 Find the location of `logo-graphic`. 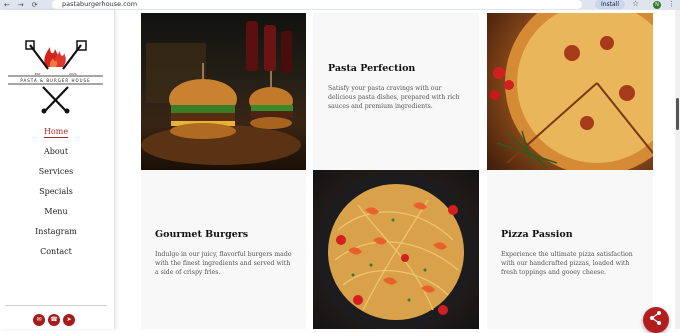

logo-graphic is located at coordinates (55, 77).